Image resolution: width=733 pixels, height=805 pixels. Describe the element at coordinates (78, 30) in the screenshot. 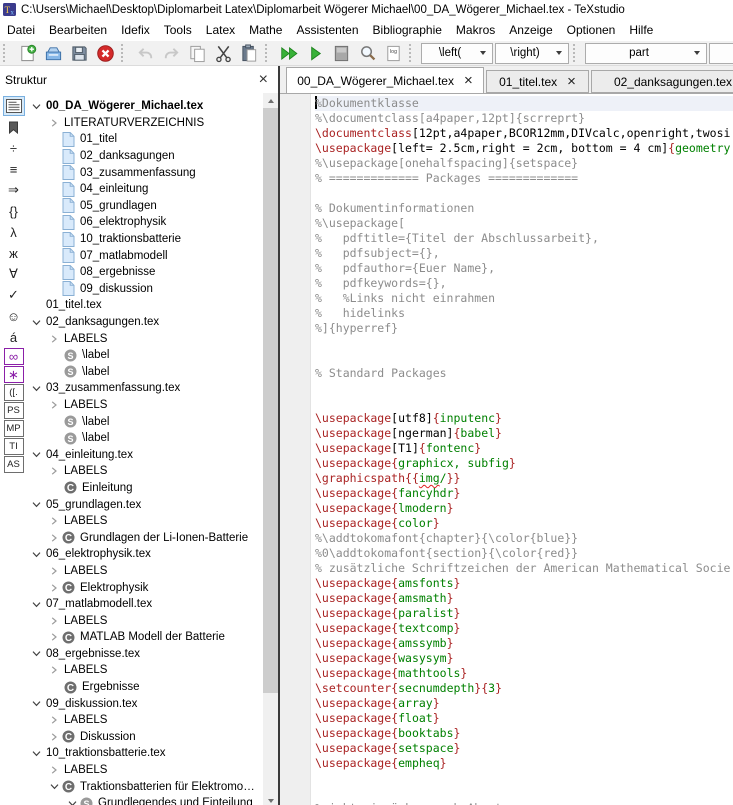

I see `menu-bearbeiten: Bearbeiten` at that location.